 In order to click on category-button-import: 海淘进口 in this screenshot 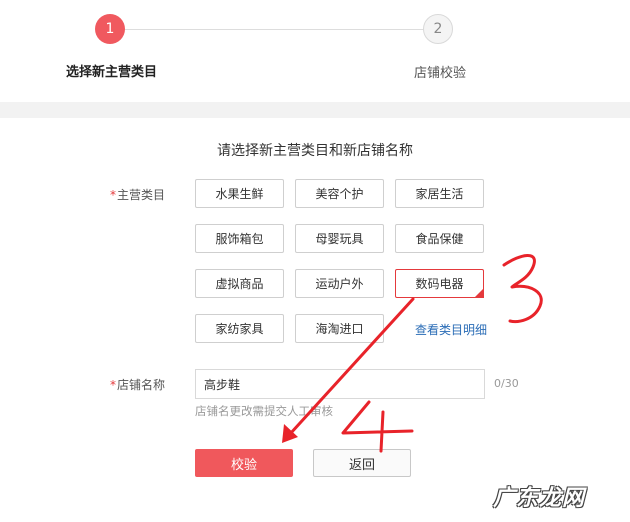, I will do `click(339, 328)`.